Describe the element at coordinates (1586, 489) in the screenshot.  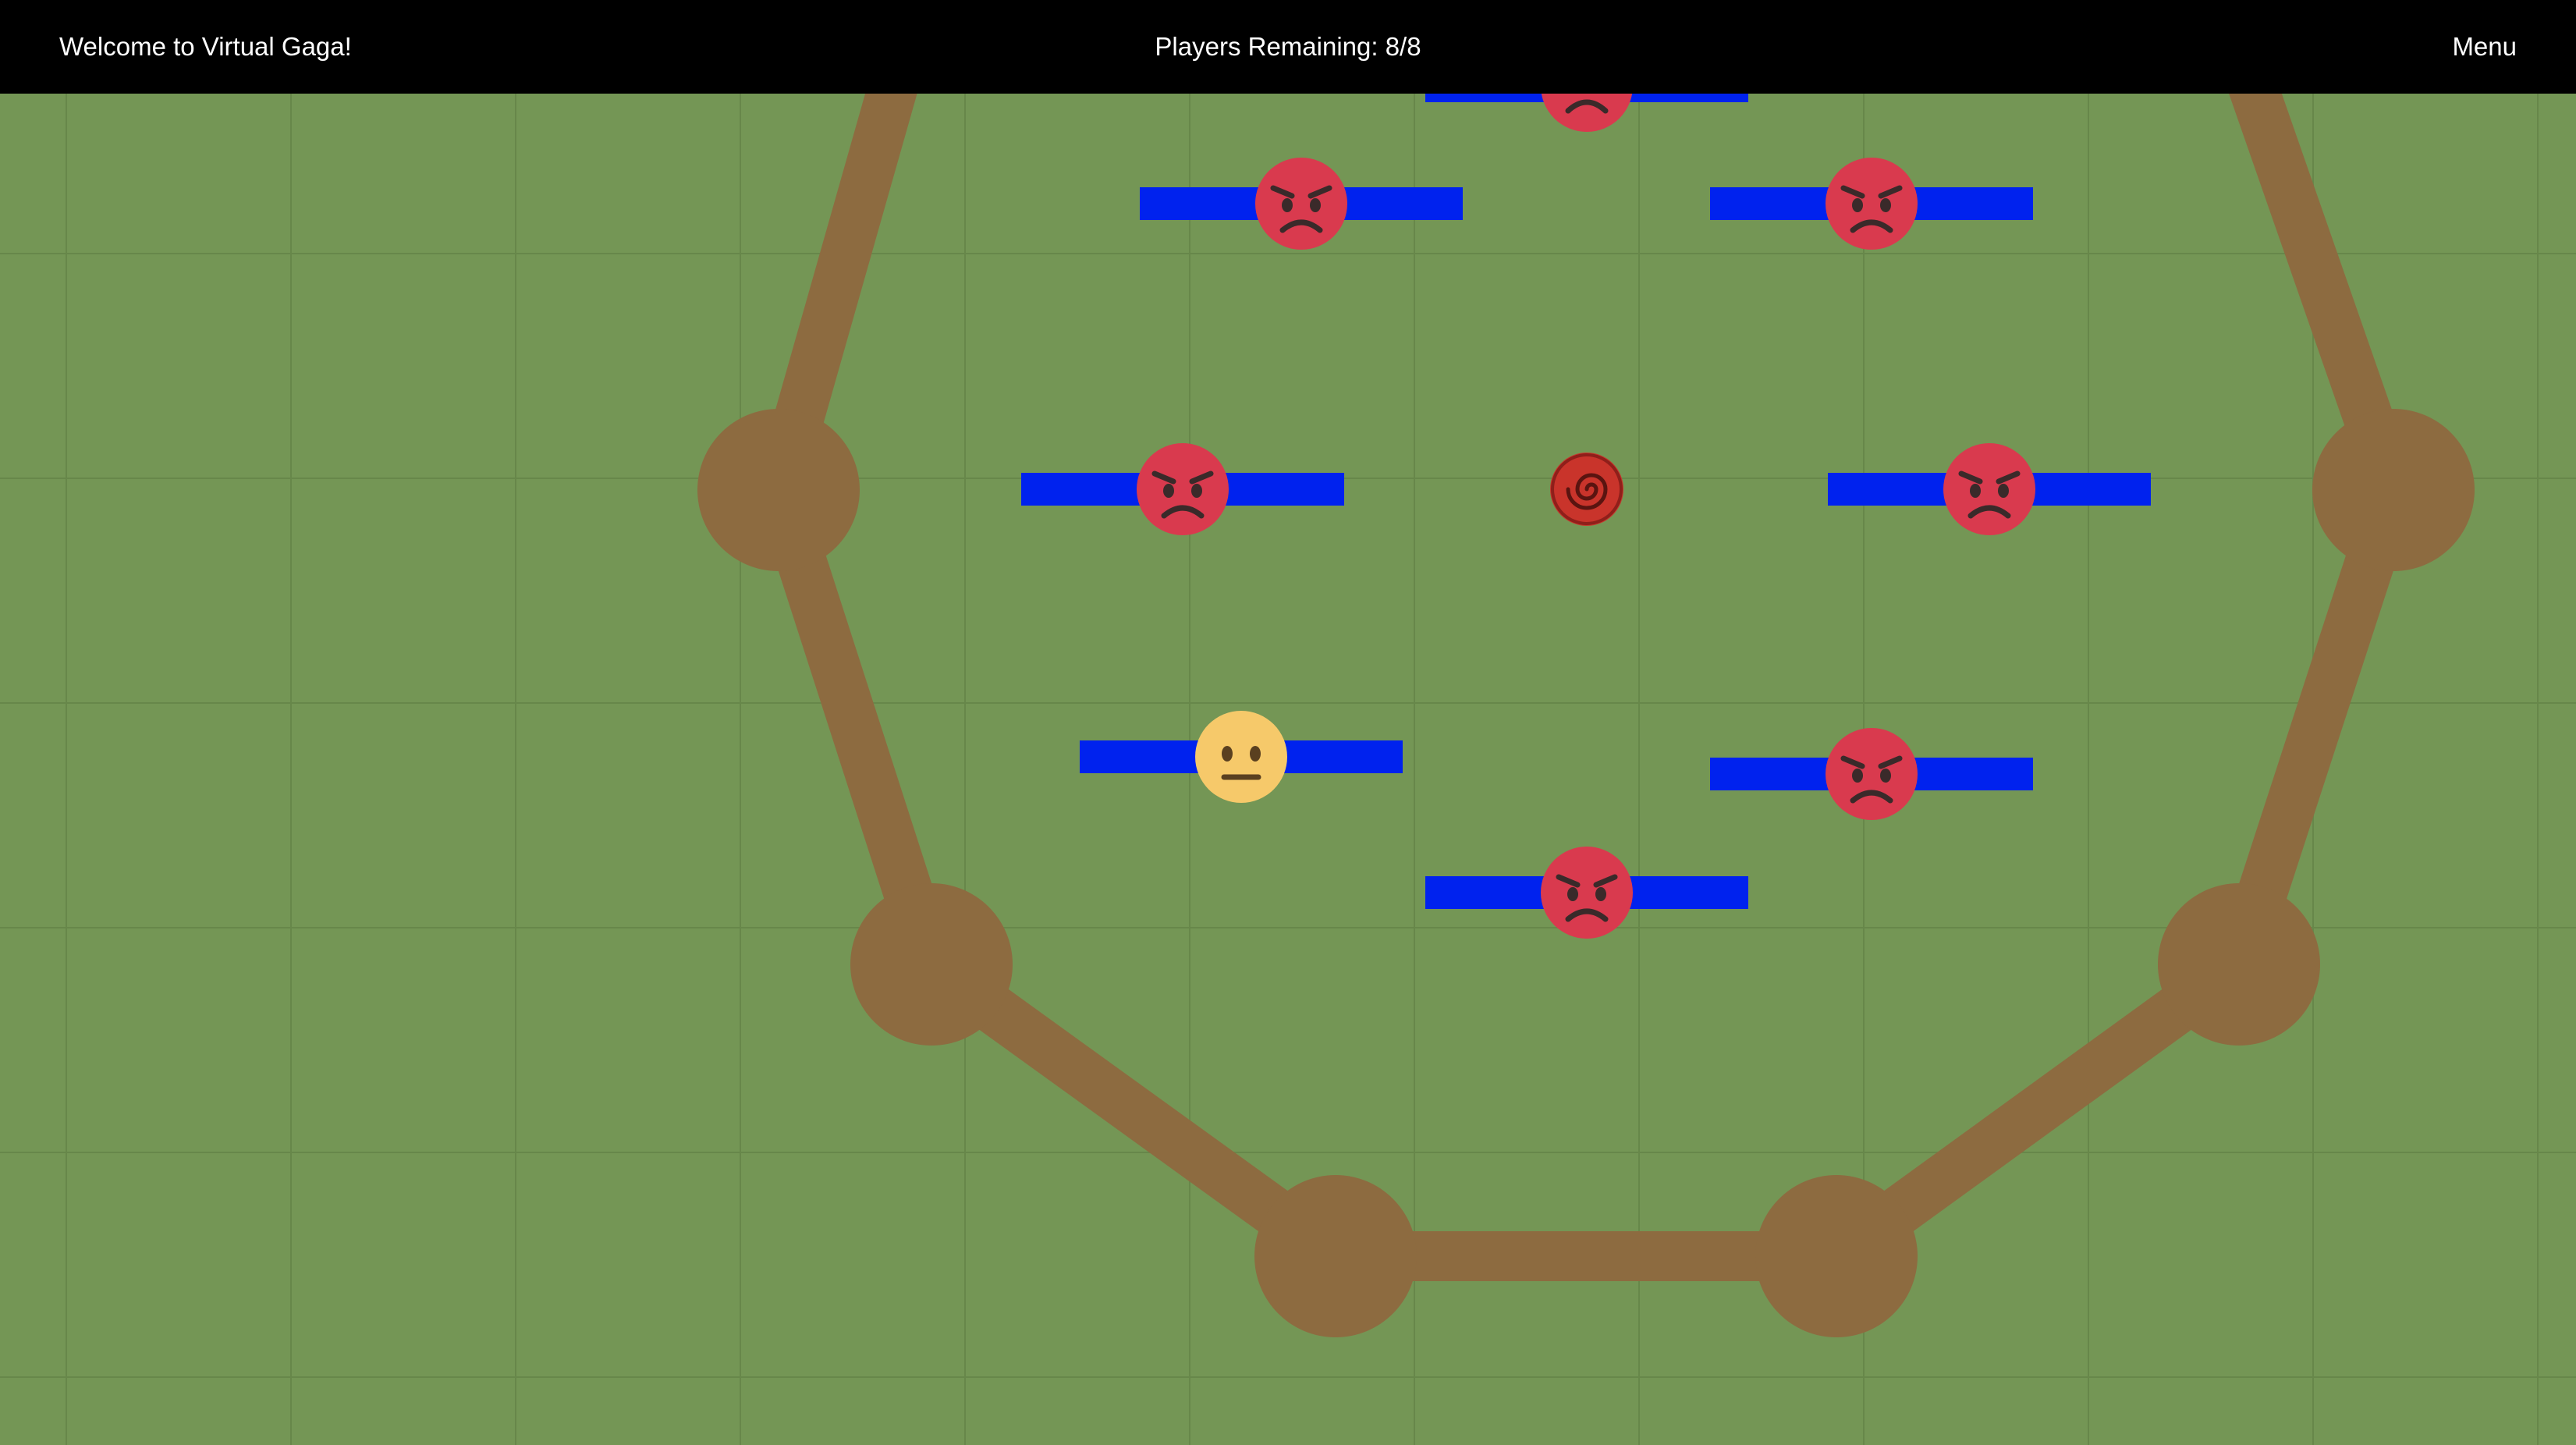
I see `swirl-ball-icon` at that location.